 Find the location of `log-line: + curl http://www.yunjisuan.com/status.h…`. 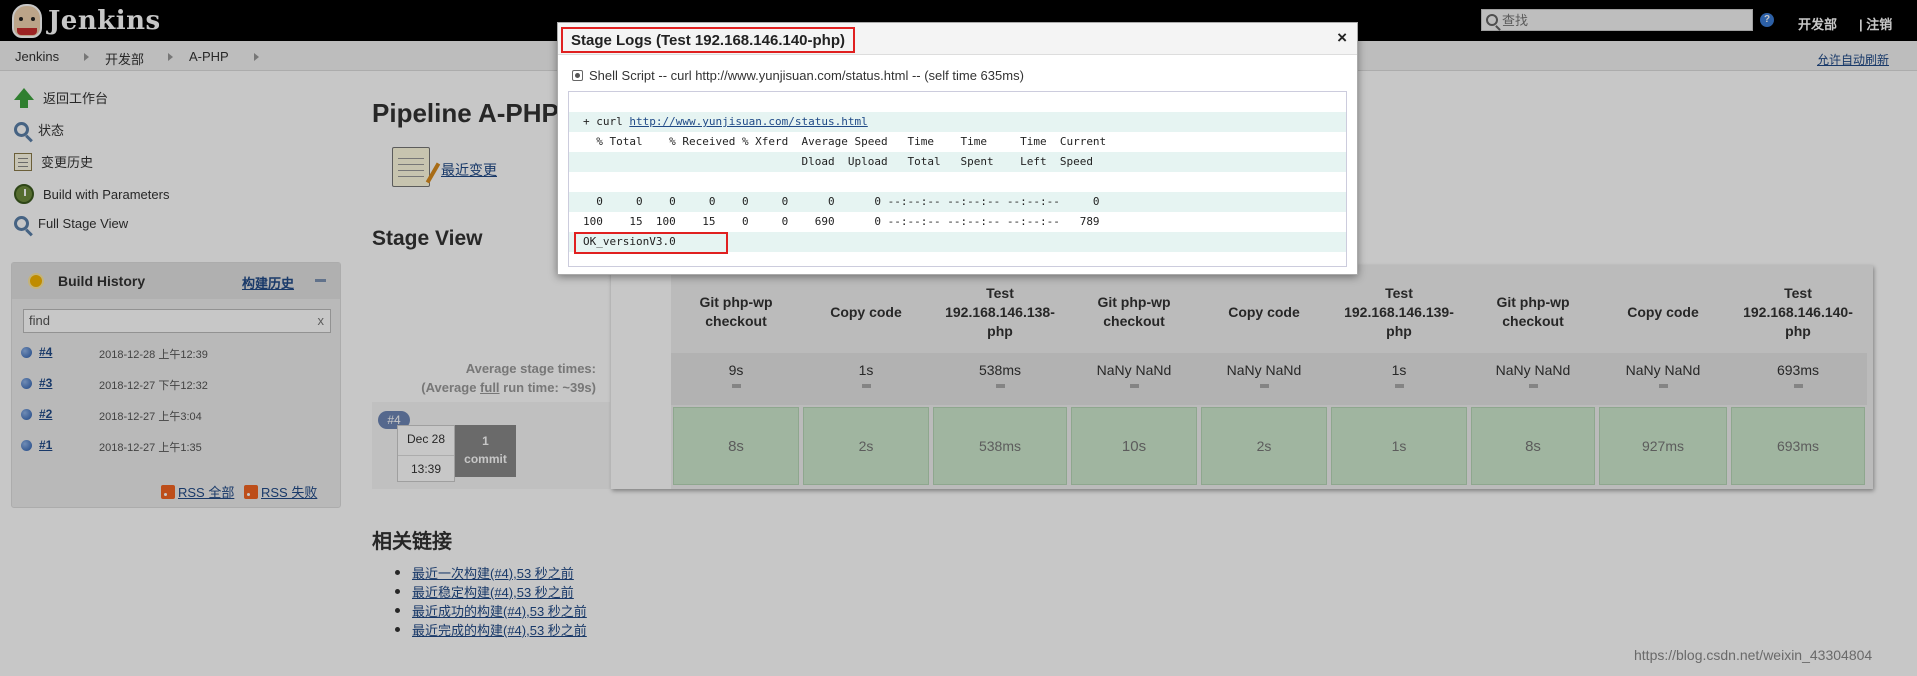

log-line: + curl http://www.yunjisuan.com/status.h… is located at coordinates (957, 122).